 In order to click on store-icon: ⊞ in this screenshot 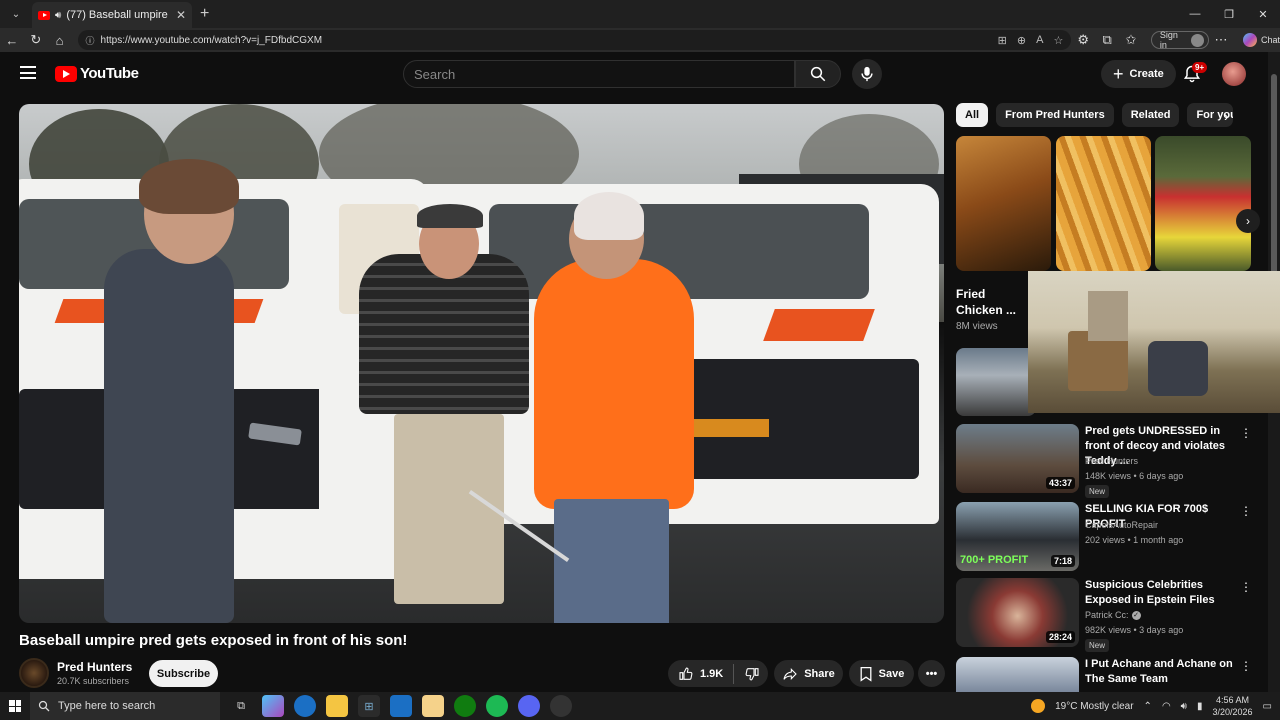, I will do `click(369, 706)`.